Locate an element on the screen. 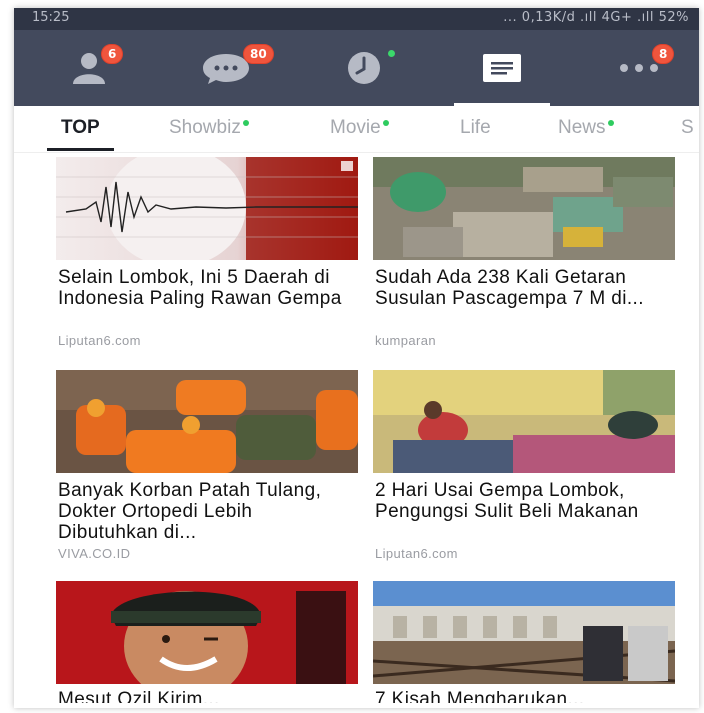 This screenshot has width=704, height=713. article-source: VIVA.CO.ID is located at coordinates (94, 553).